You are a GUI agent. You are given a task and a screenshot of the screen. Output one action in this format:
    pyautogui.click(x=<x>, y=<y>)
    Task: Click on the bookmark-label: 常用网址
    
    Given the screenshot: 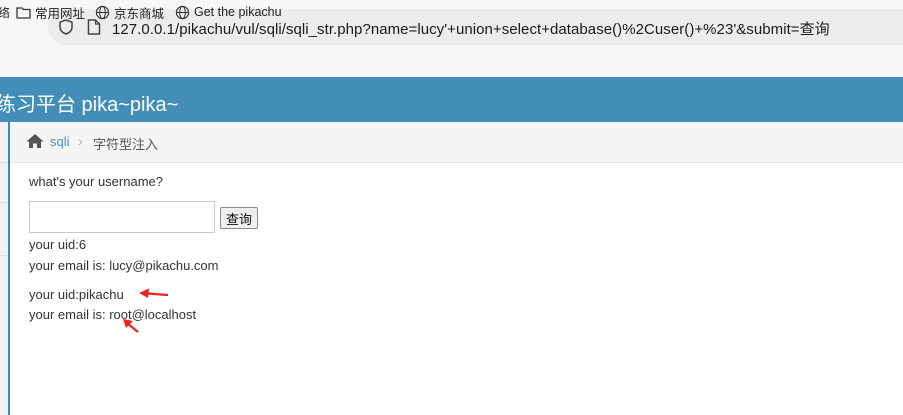 What is the action you would take?
    pyautogui.click(x=60, y=13)
    